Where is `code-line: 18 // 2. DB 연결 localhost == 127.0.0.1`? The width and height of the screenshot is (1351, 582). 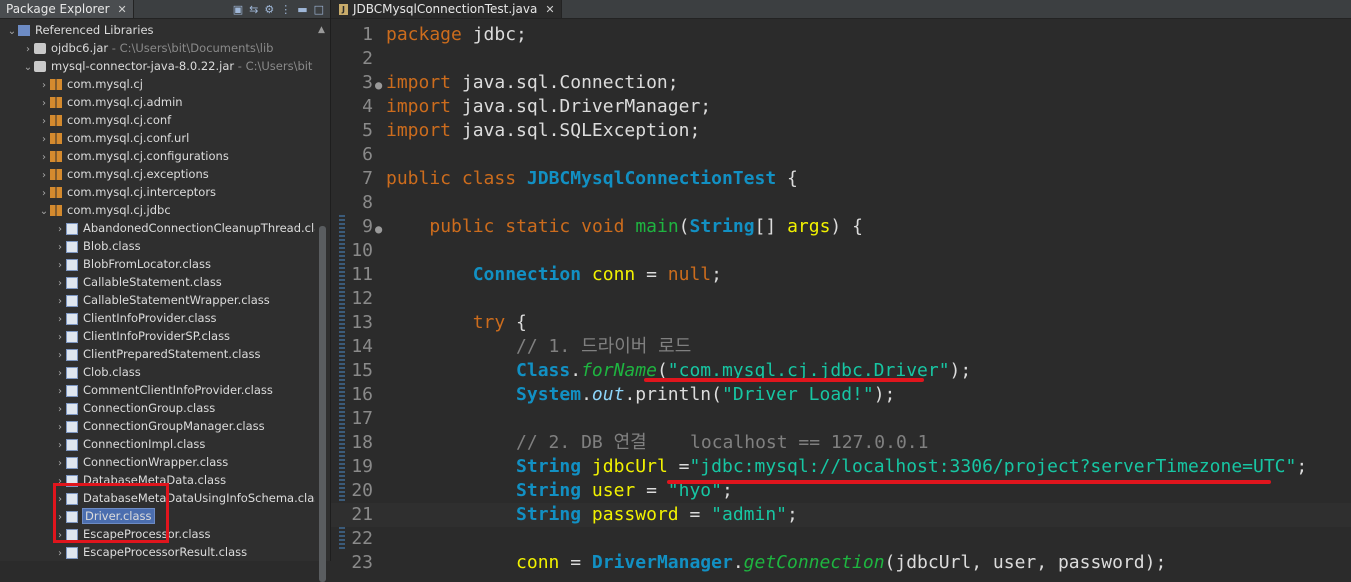 code-line: 18 // 2. DB 연결 localhost == 127.0.0.1 is located at coordinates (841, 443).